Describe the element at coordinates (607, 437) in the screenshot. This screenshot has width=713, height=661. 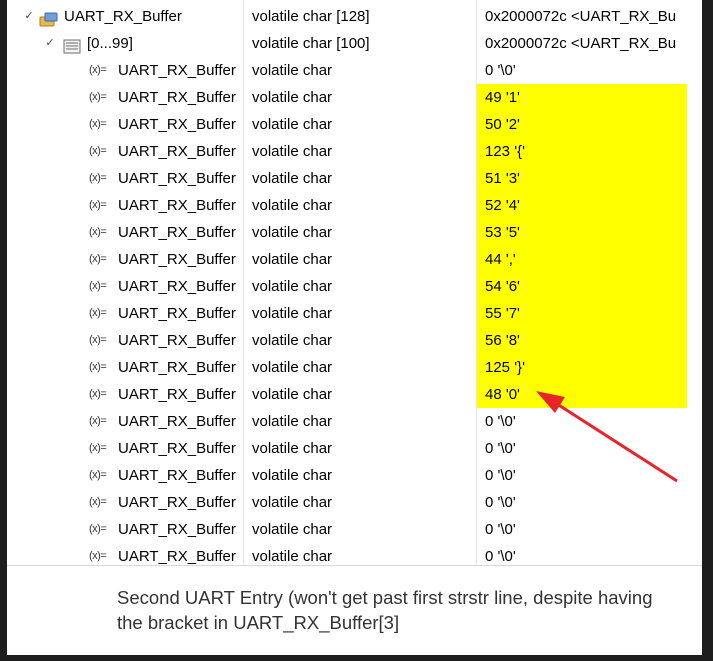
I see `red-arrow-annotation` at that location.